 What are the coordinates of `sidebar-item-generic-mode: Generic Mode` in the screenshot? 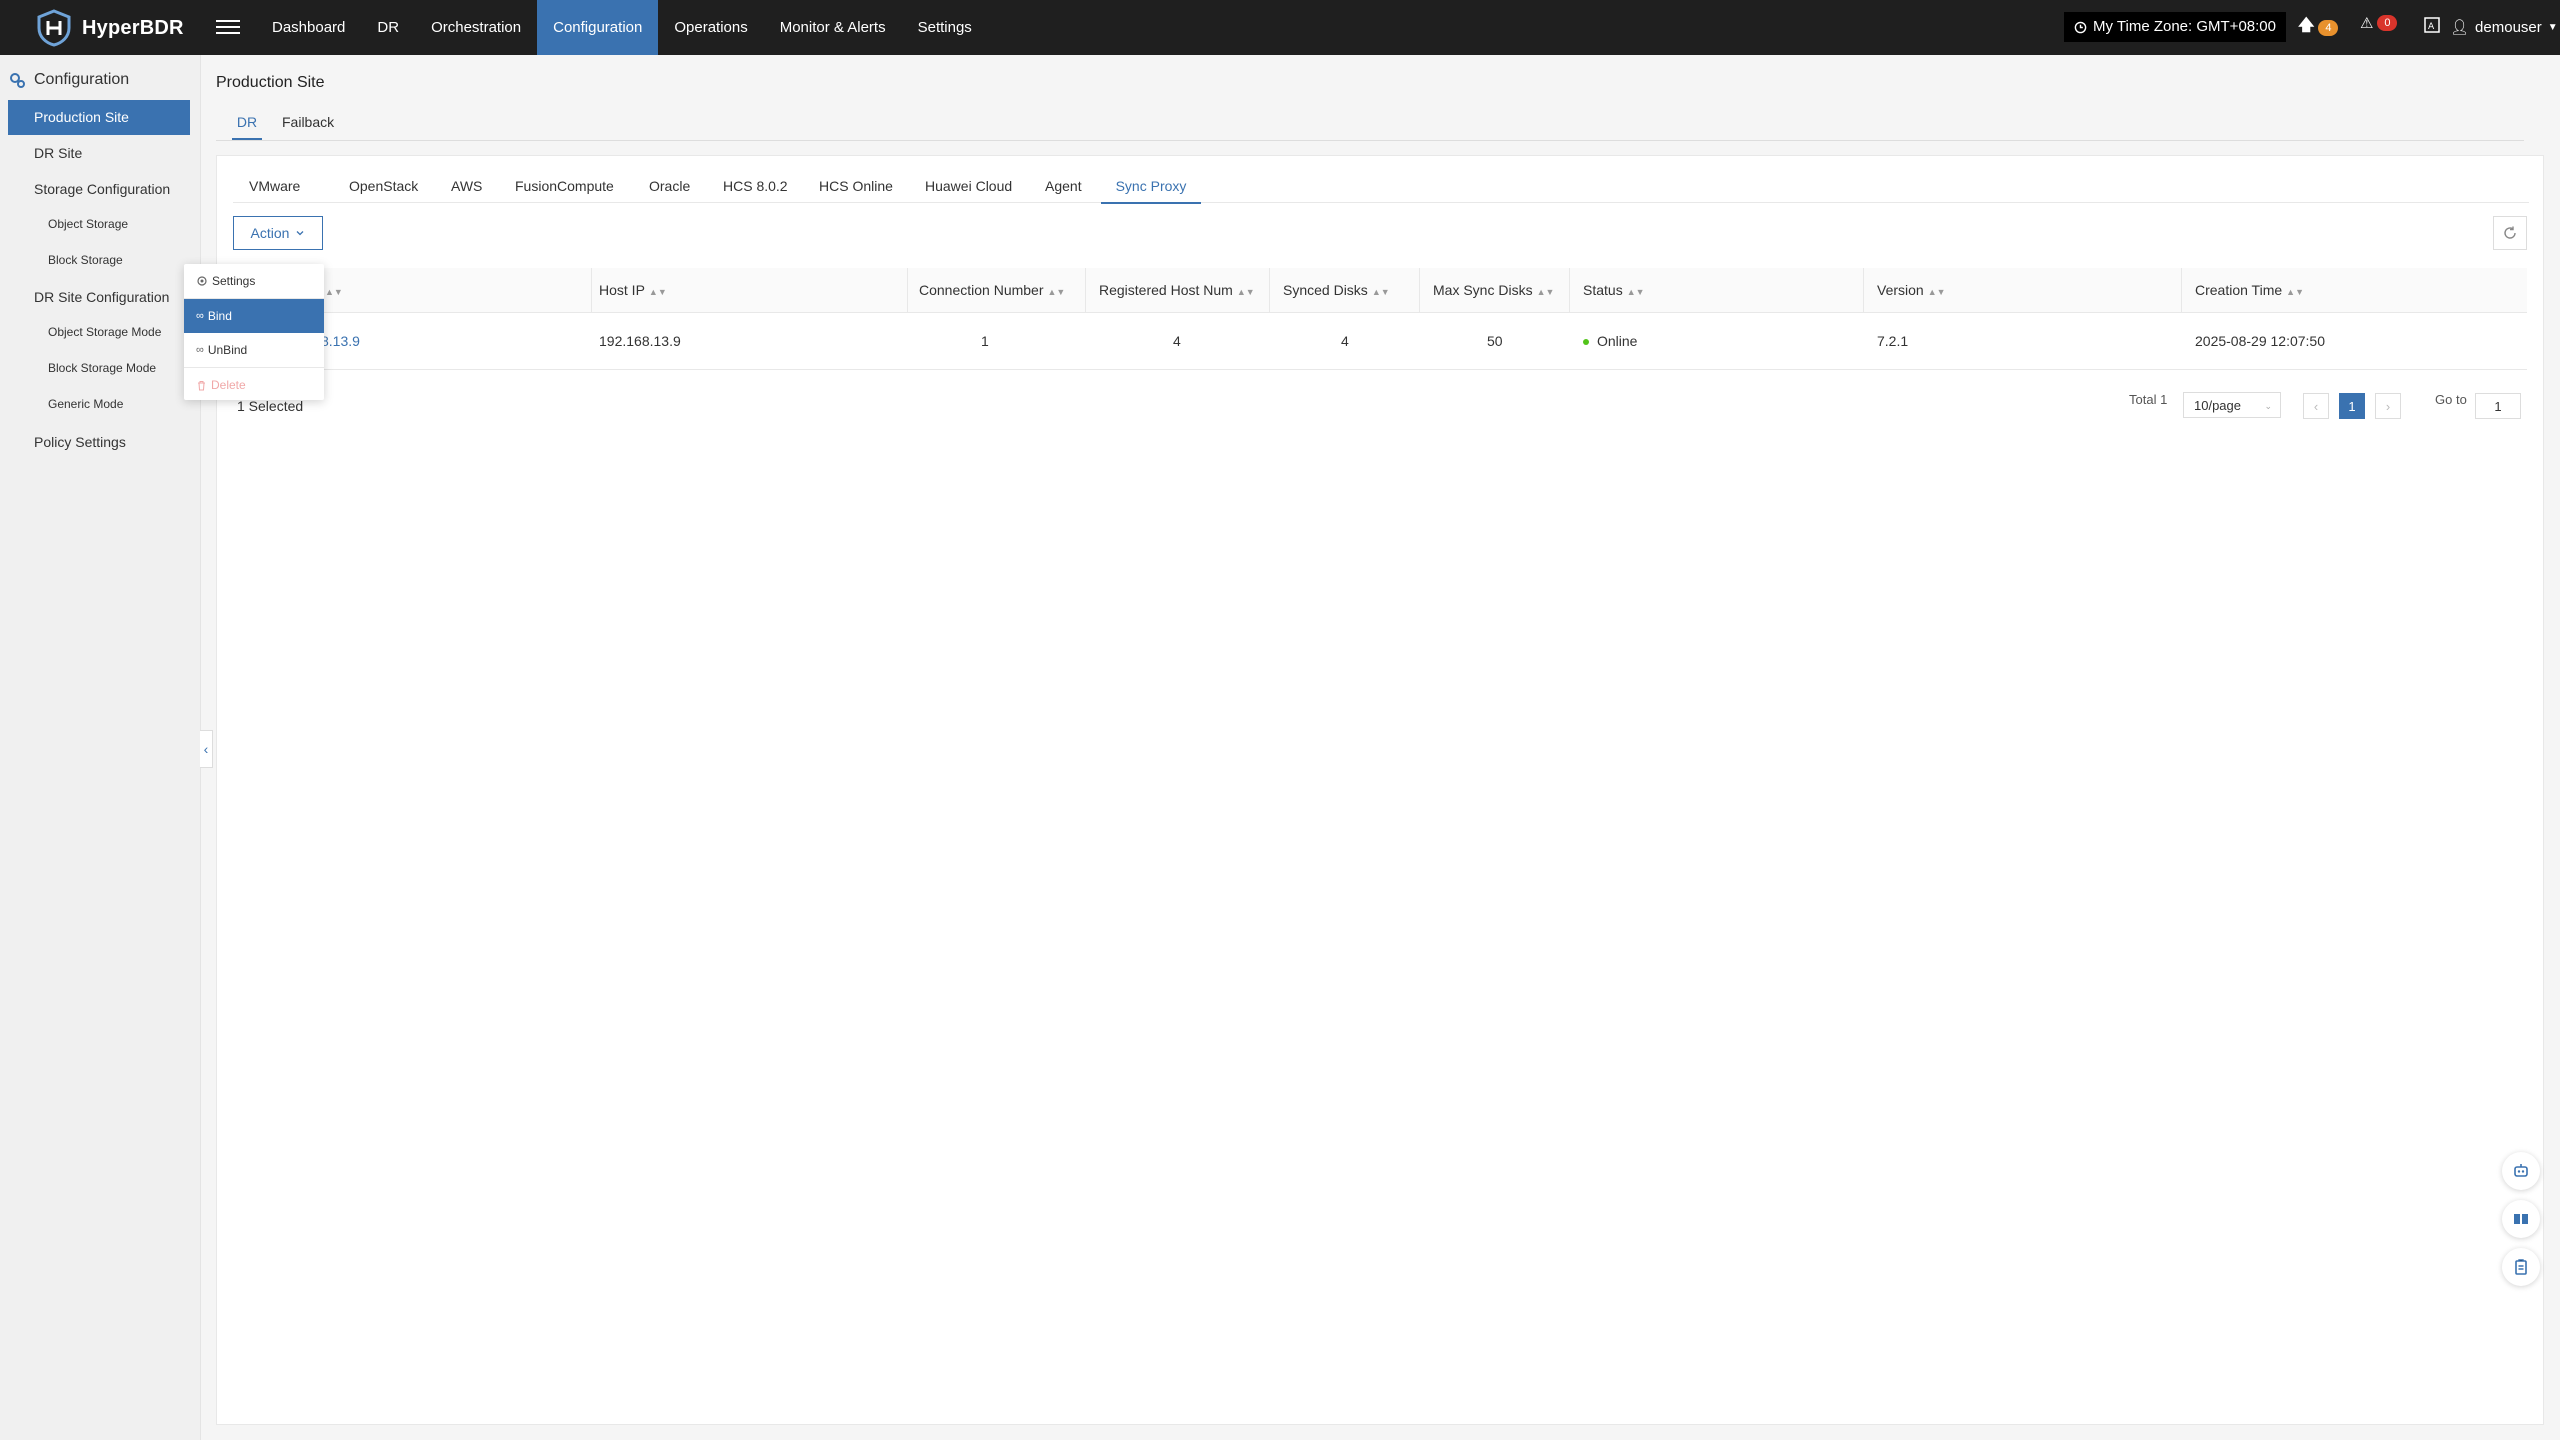 It's located at (85, 404).